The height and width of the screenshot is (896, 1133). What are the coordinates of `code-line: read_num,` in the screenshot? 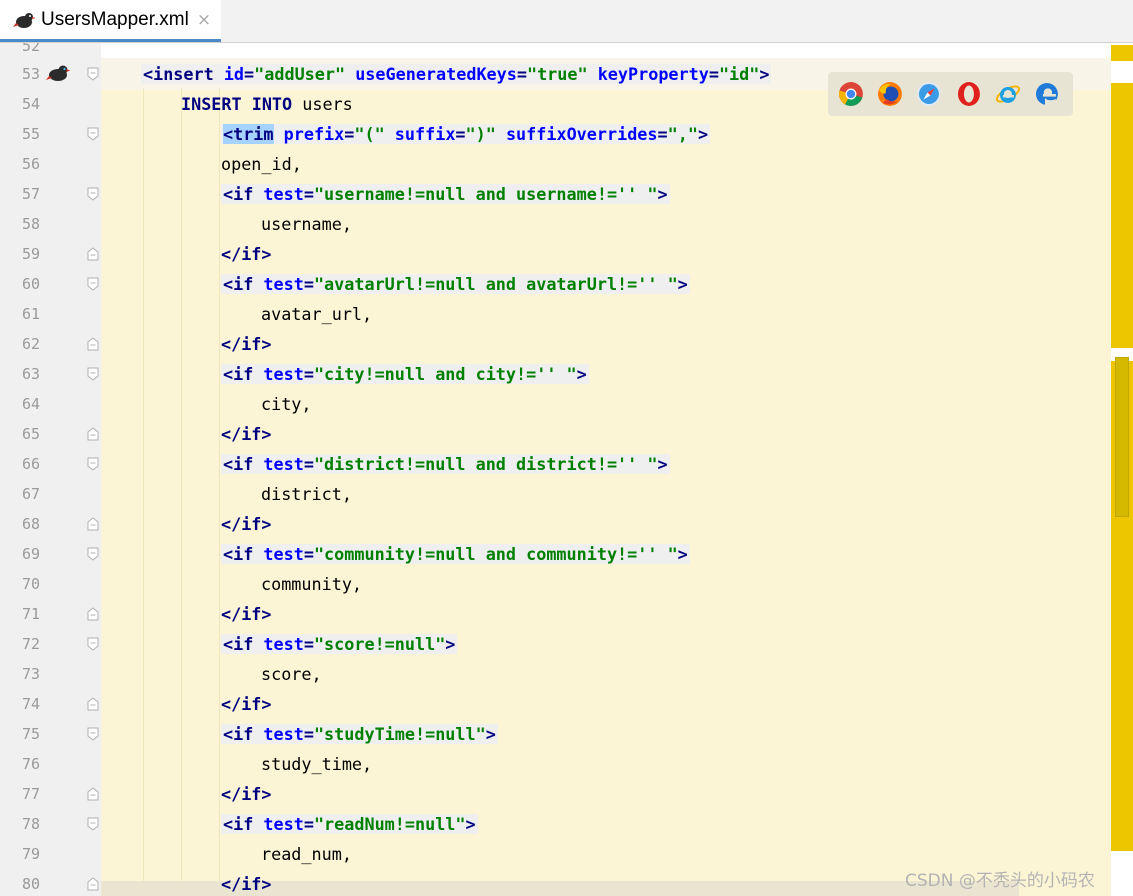 It's located at (306, 854).